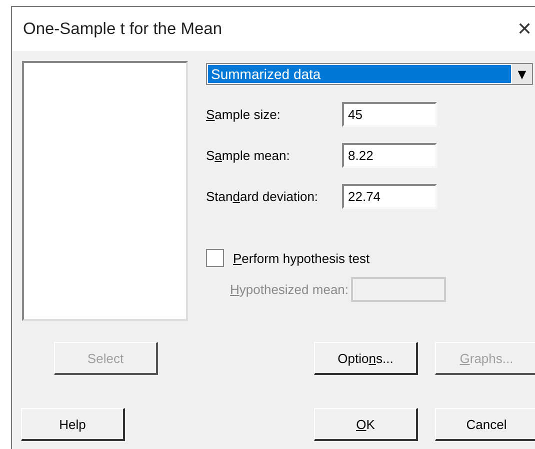  I want to click on field-label: Sample mean:, so click(248, 155).